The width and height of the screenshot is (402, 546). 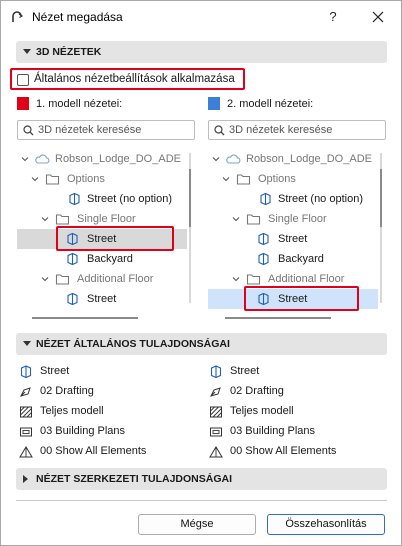 I want to click on global-view-settings-option: Általános nézetbeállítások alkalmazása, so click(x=127, y=79).